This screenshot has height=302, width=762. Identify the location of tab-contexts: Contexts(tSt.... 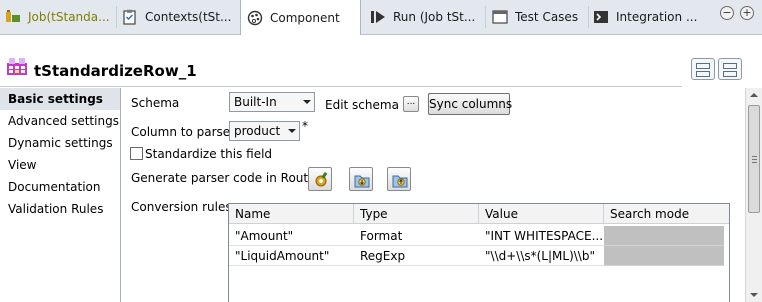
(179, 17).